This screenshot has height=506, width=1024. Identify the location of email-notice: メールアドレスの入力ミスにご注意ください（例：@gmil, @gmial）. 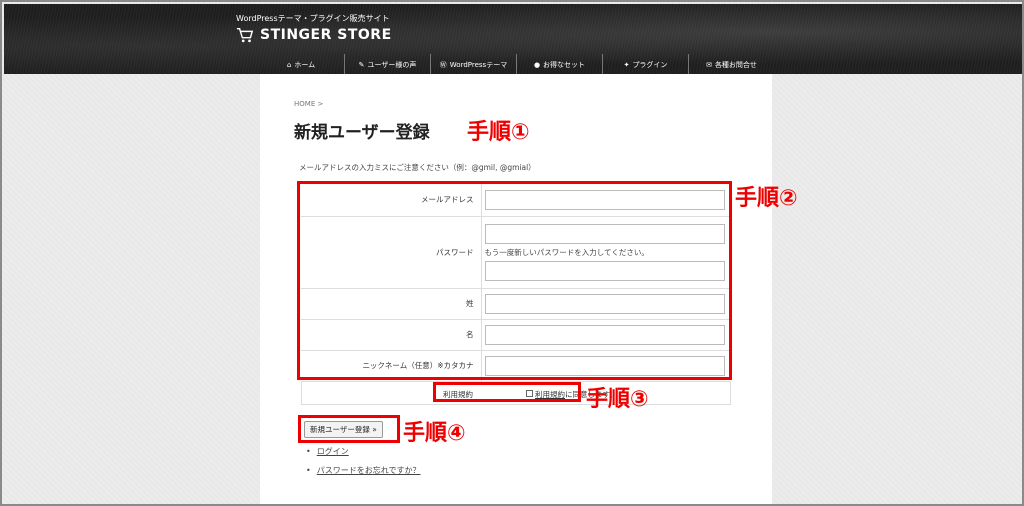
(417, 167).